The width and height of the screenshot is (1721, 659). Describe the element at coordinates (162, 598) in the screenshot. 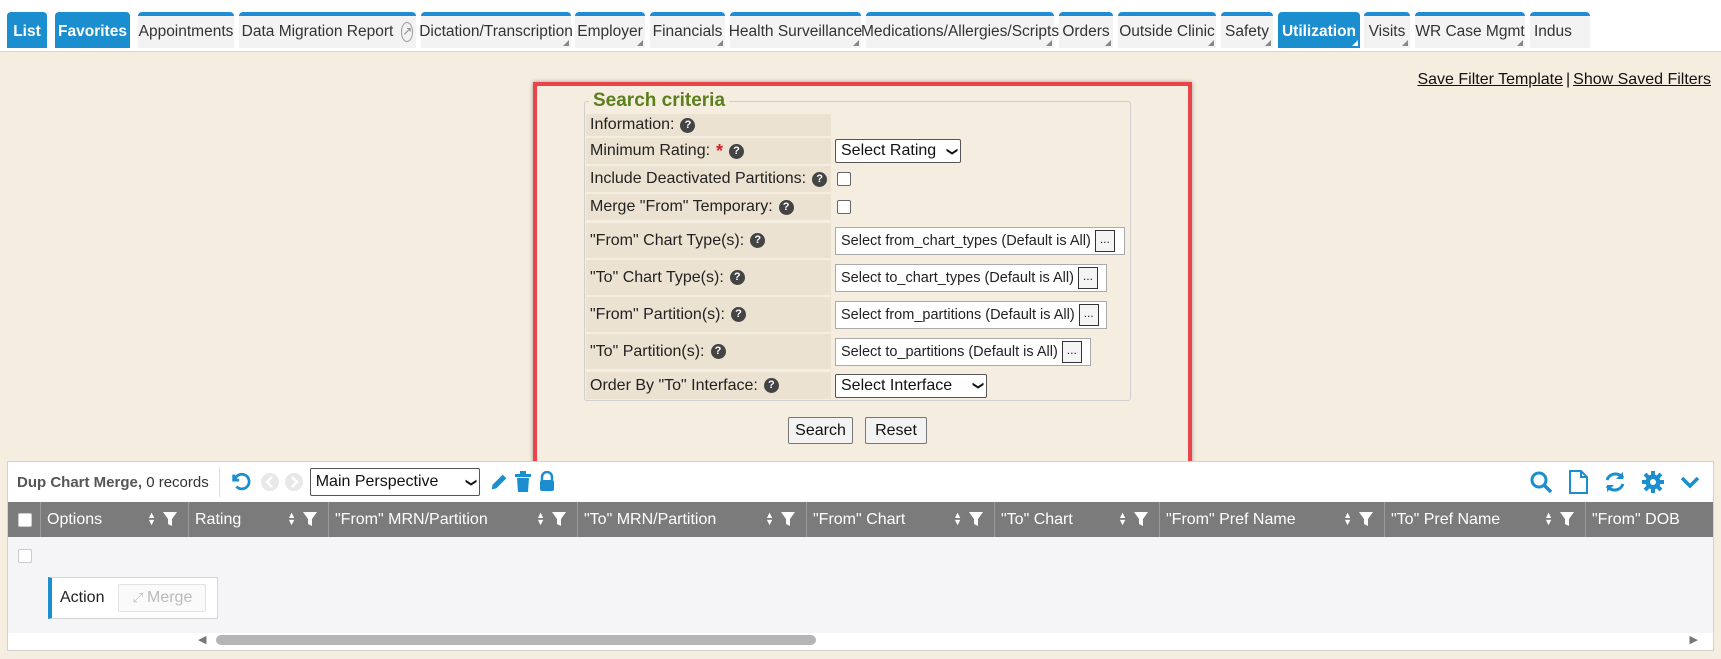

I see `merge-button: ⤢ Merge` at that location.